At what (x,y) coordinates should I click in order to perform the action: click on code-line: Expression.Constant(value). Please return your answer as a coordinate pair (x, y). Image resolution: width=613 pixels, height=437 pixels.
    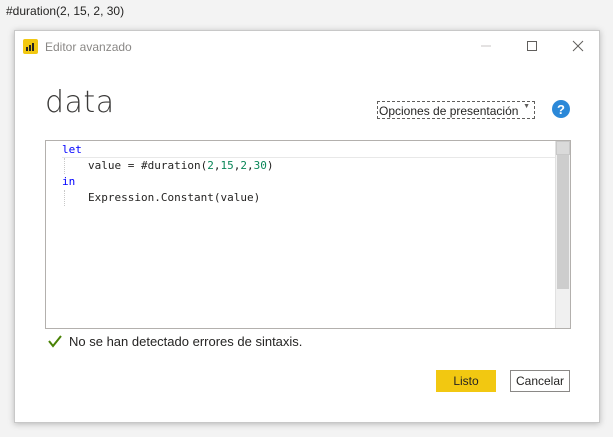
    Looking at the image, I should click on (174, 198).